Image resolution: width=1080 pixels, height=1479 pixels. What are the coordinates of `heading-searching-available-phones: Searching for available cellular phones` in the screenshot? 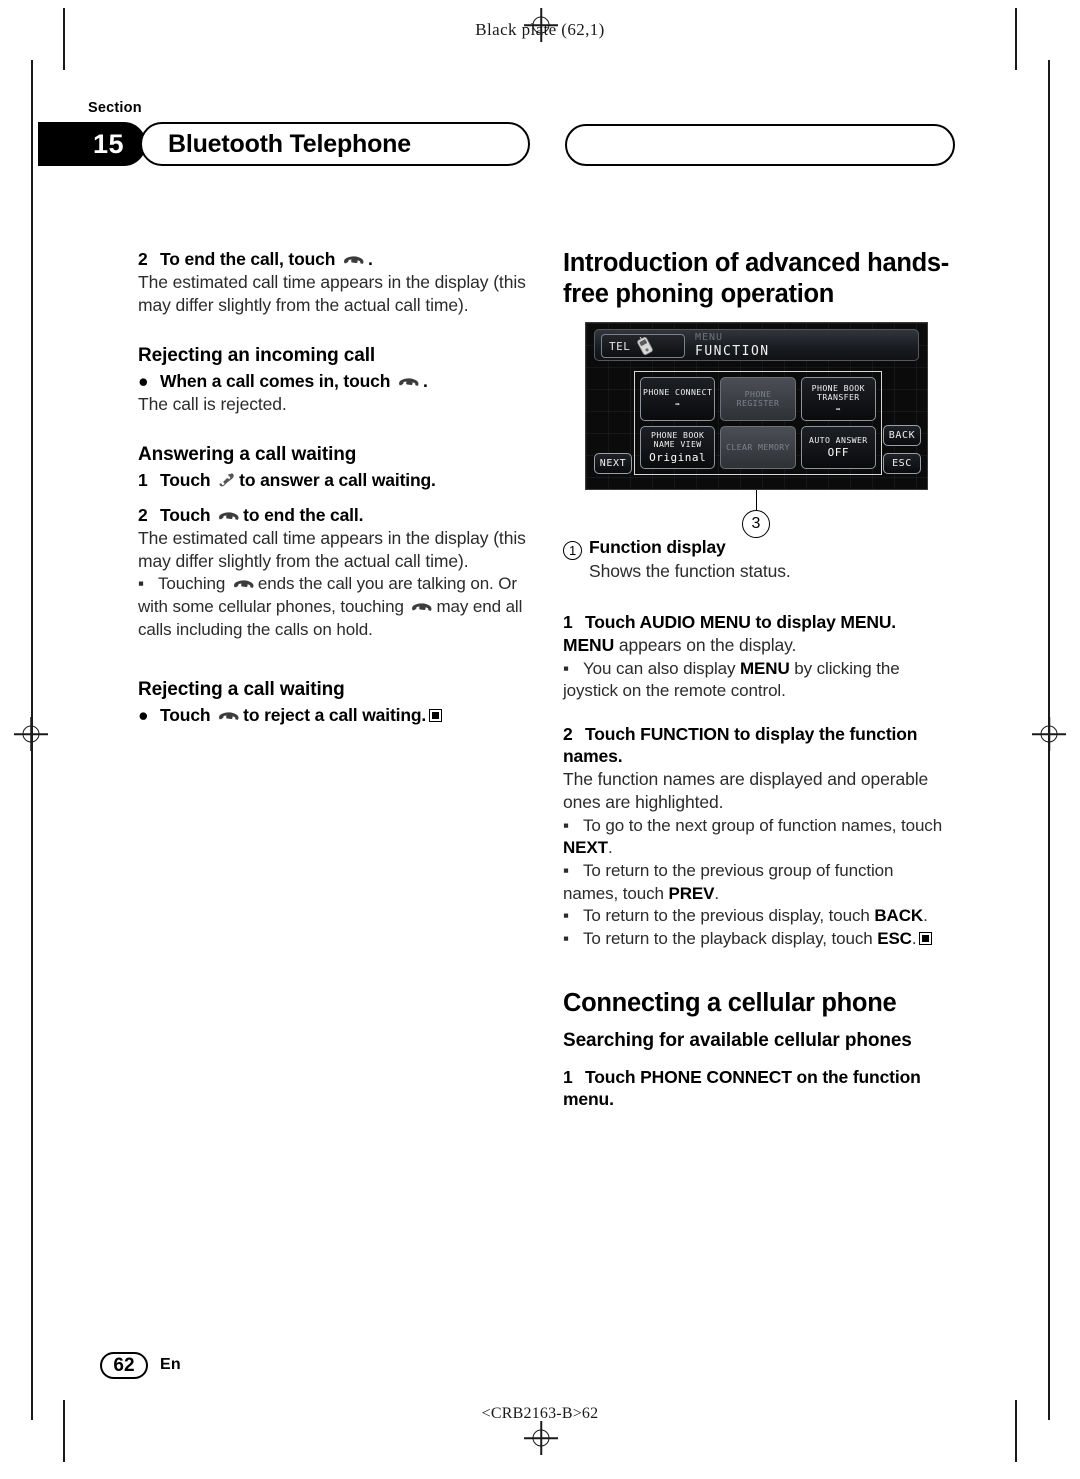 It's located at (737, 1040).